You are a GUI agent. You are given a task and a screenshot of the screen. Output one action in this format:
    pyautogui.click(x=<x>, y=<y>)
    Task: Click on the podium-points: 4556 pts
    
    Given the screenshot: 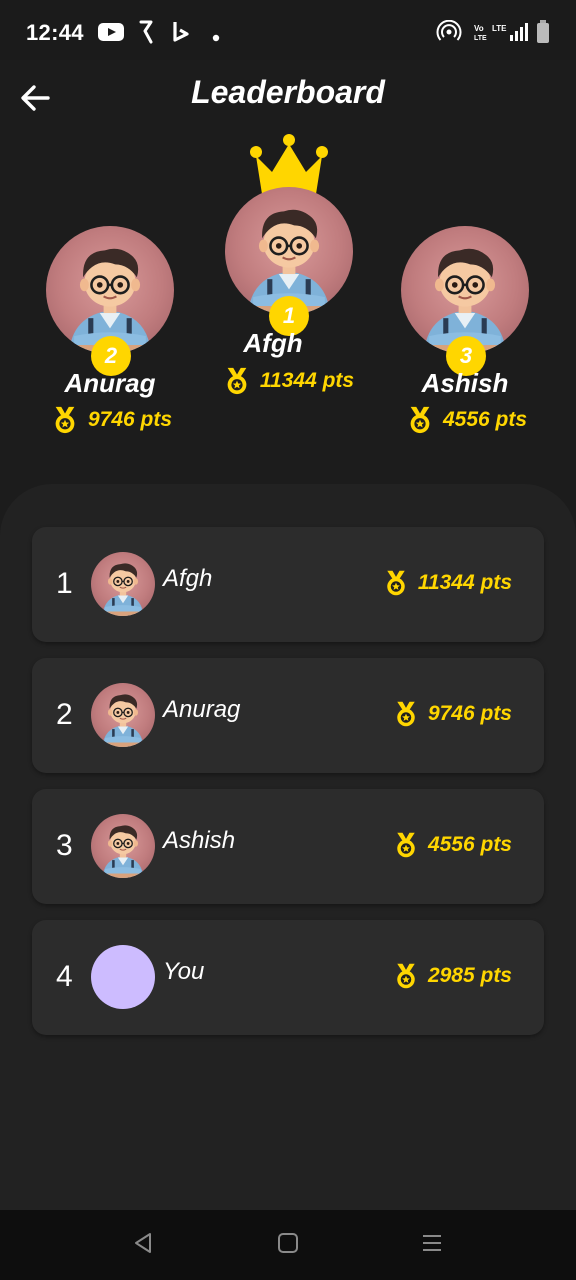 What is the action you would take?
    pyautogui.click(x=466, y=420)
    